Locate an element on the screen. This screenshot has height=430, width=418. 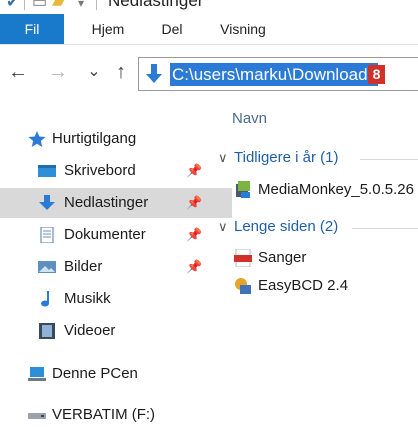
address-bar: C:\users\marku\Downloads 8 is located at coordinates (278, 74).